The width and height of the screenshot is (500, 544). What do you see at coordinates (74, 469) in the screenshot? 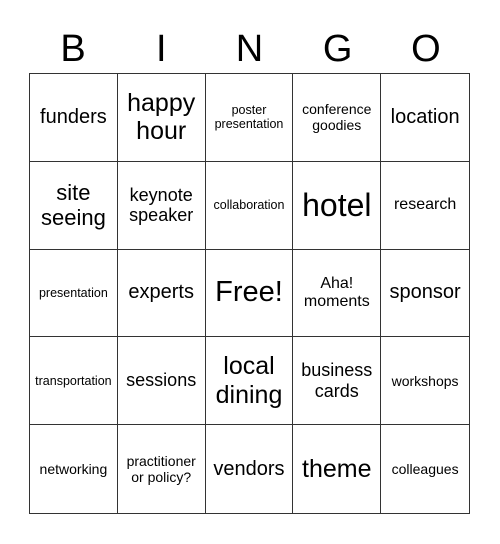
I see `bingo-cell: networking` at bounding box center [74, 469].